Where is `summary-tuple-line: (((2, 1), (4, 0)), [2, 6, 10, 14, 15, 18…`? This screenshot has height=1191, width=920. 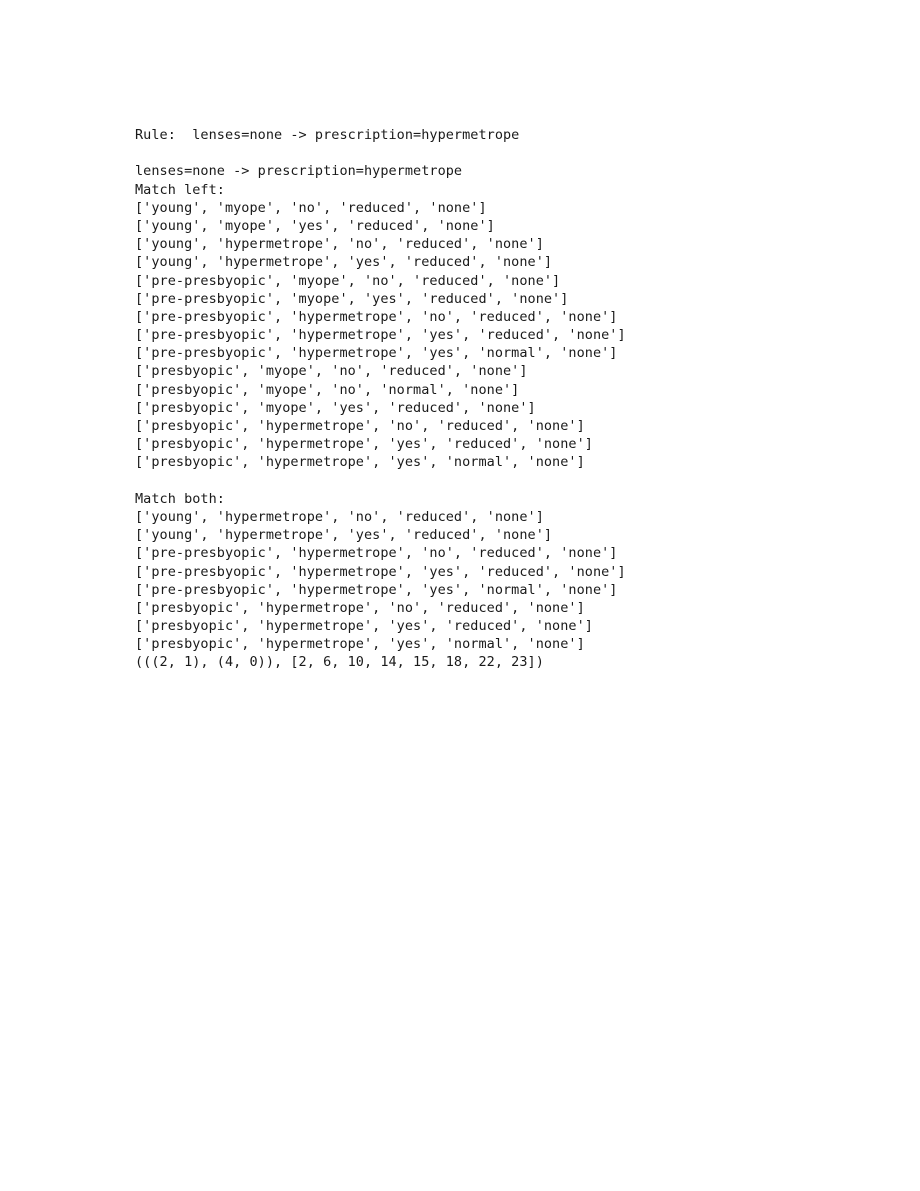 summary-tuple-line: (((2, 1), (4, 0)), [2, 6, 10, 14, 15, 18… is located at coordinates (339, 662).